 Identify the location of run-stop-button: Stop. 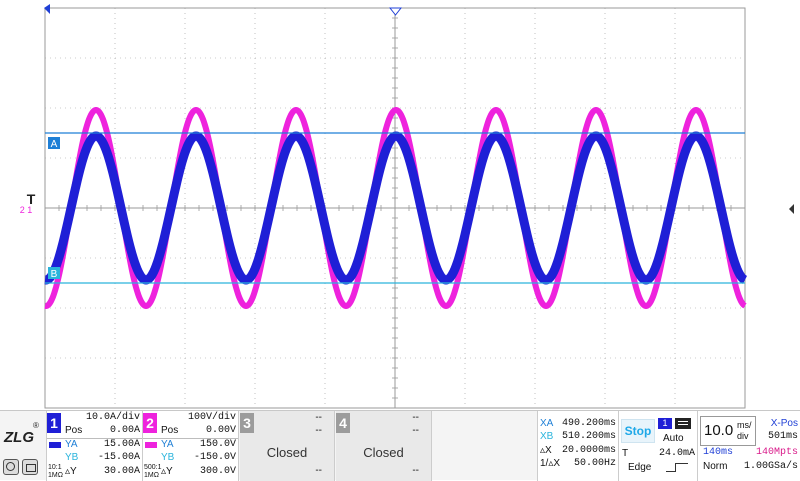
(638, 431).